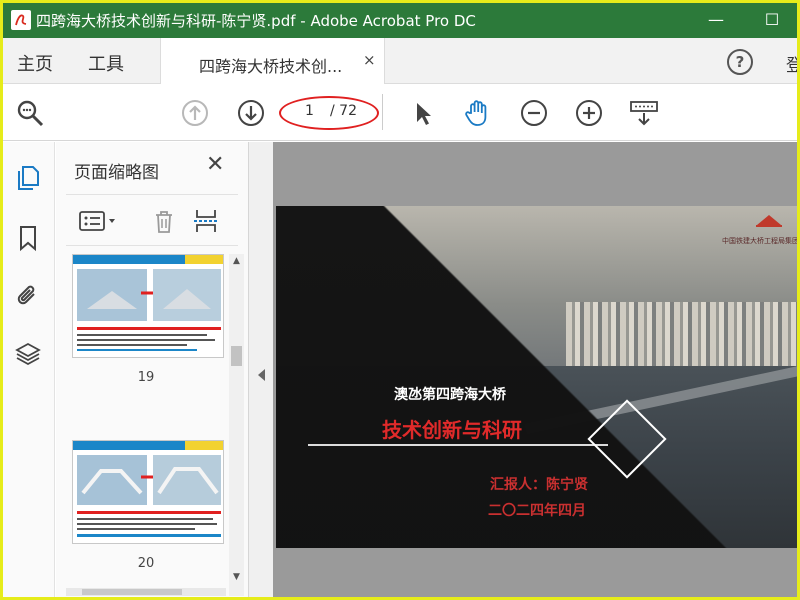 The width and height of the screenshot is (800, 600). I want to click on signin-link: 登, so click(791, 63).